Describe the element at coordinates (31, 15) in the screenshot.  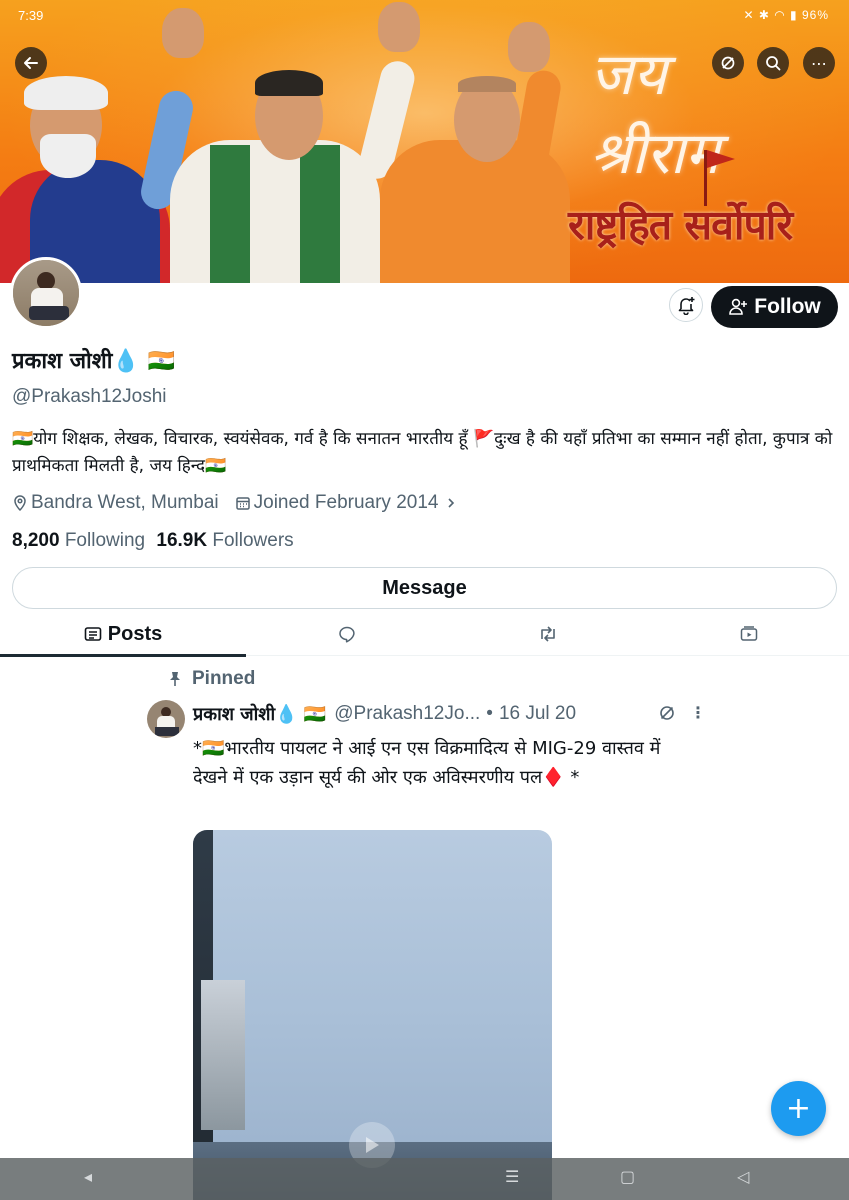
I see `status-time: 7:39` at that location.